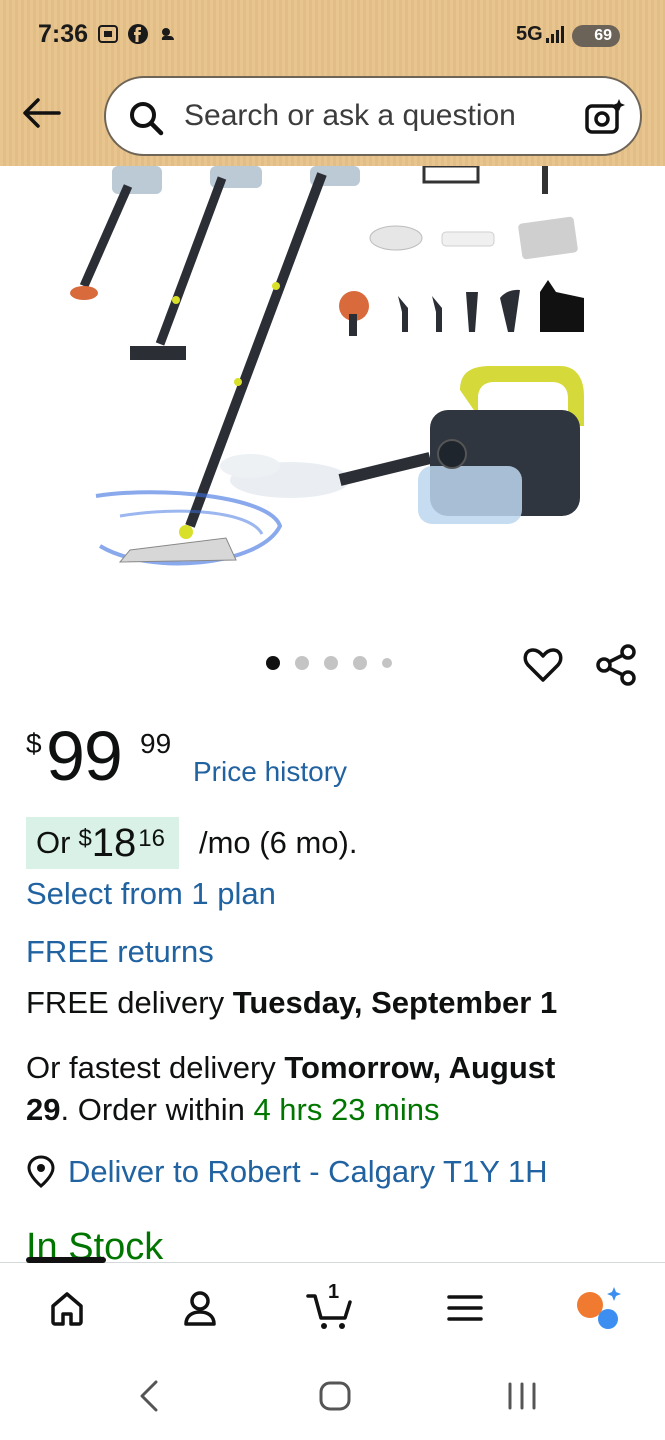 The width and height of the screenshot is (665, 1440). Describe the element at coordinates (66, 1260) in the screenshot. I see `active-tab-indicator` at that location.